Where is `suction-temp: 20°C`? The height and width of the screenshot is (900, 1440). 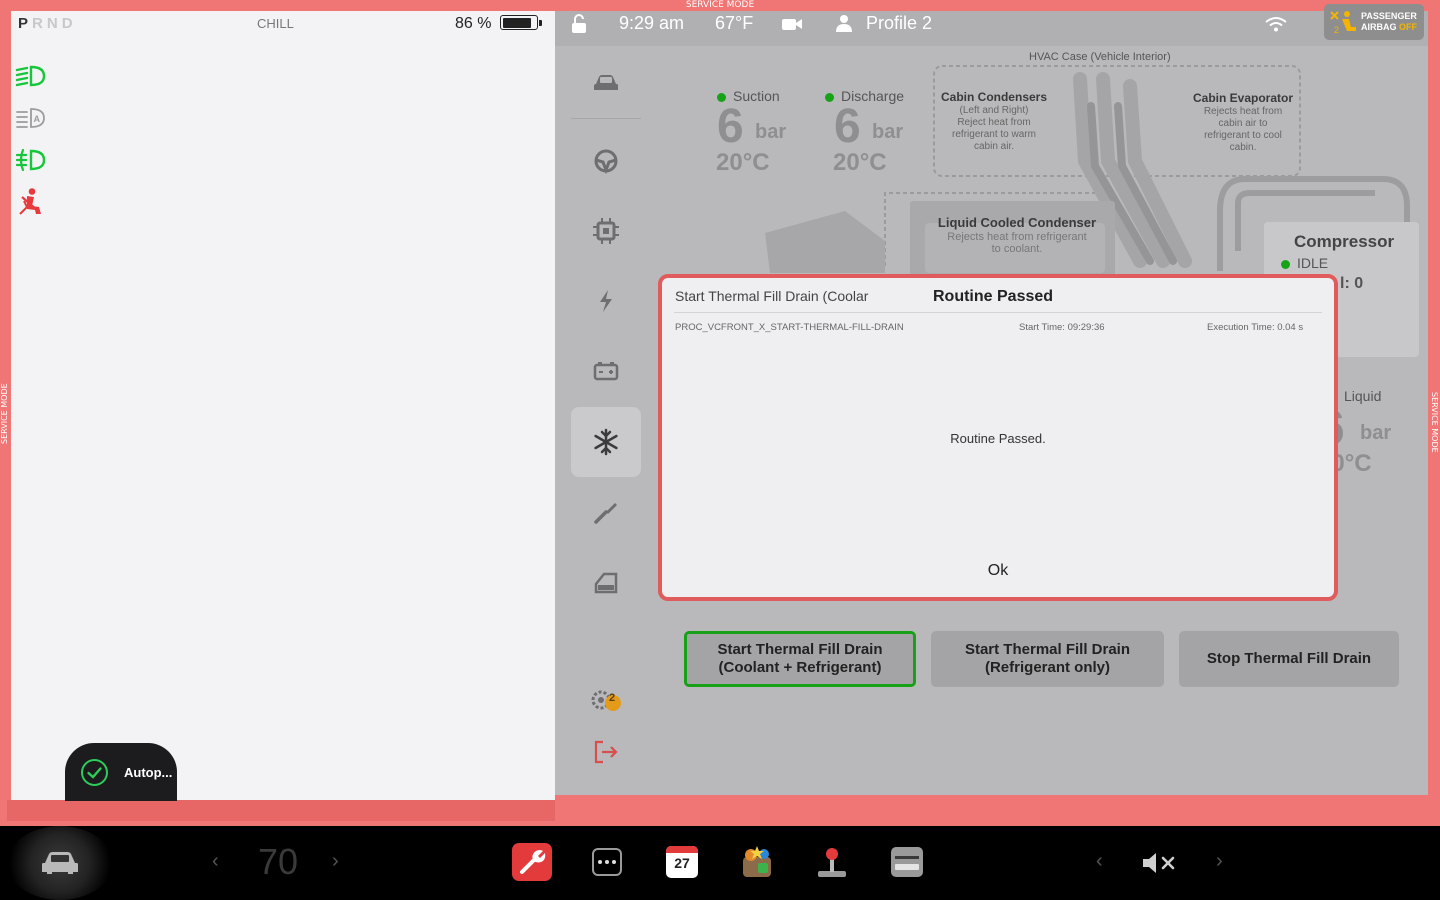 suction-temp: 20°C is located at coordinates (743, 162).